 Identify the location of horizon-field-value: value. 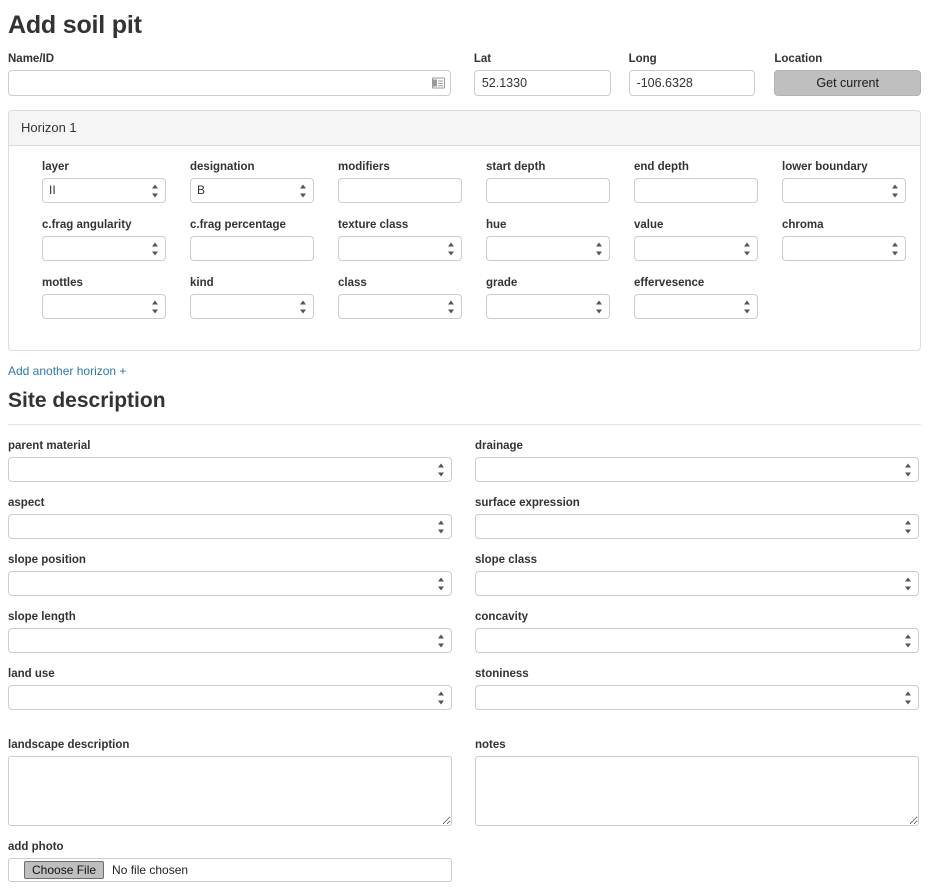
(708, 239).